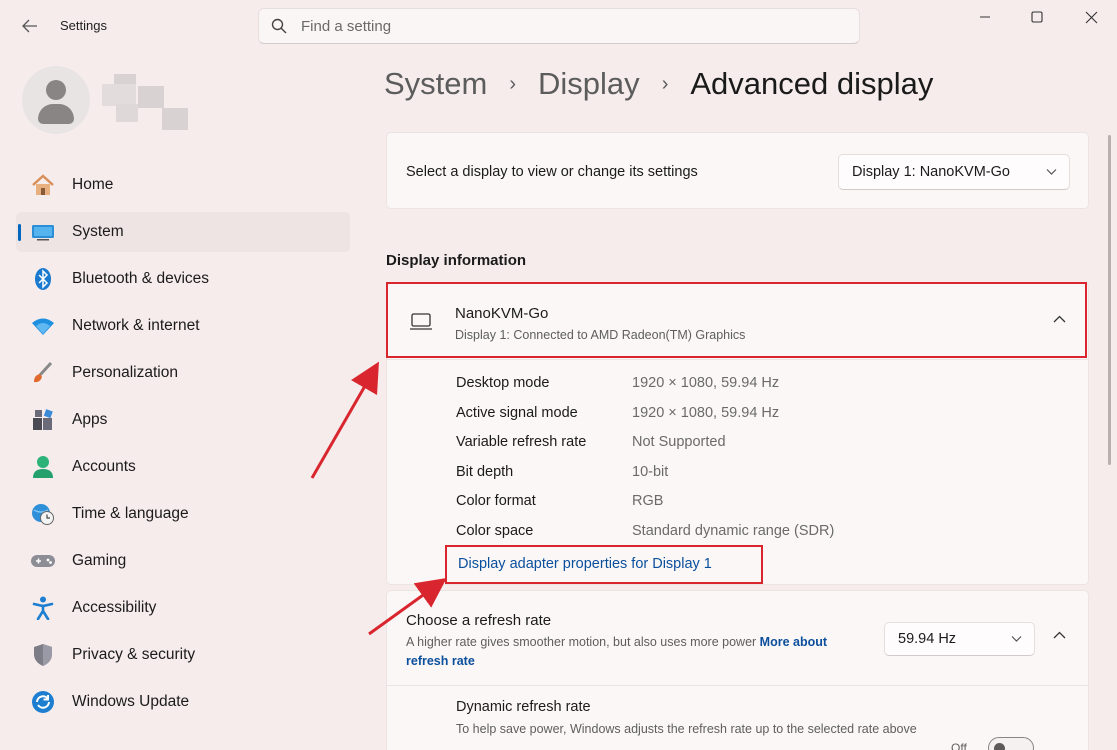 The height and width of the screenshot is (750, 1117). What do you see at coordinates (1059, 635) in the screenshot?
I see `chevron-up-icon` at bounding box center [1059, 635].